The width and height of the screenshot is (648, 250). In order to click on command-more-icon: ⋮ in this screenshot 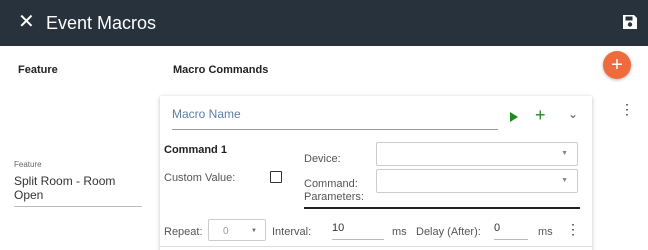, I will do `click(573, 229)`.